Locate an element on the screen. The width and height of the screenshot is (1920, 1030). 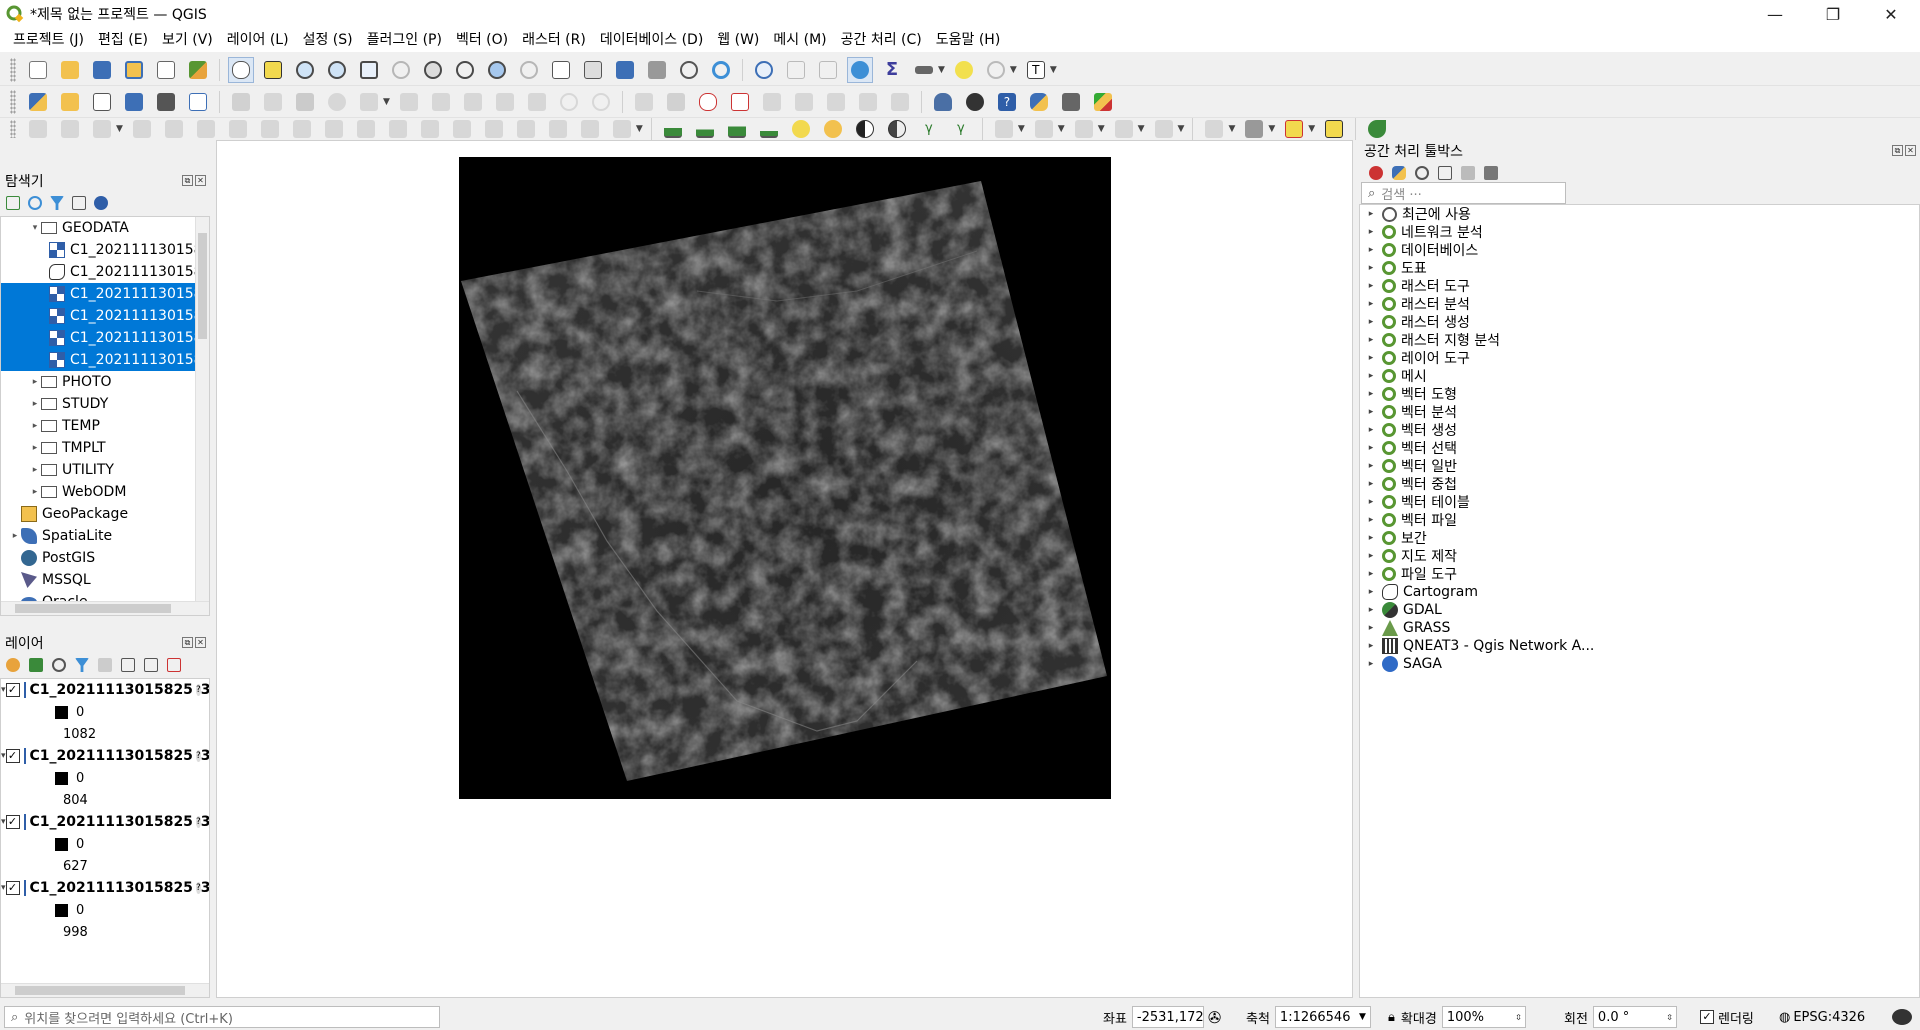
statistical-summary-button is located at coordinates (860, 69).